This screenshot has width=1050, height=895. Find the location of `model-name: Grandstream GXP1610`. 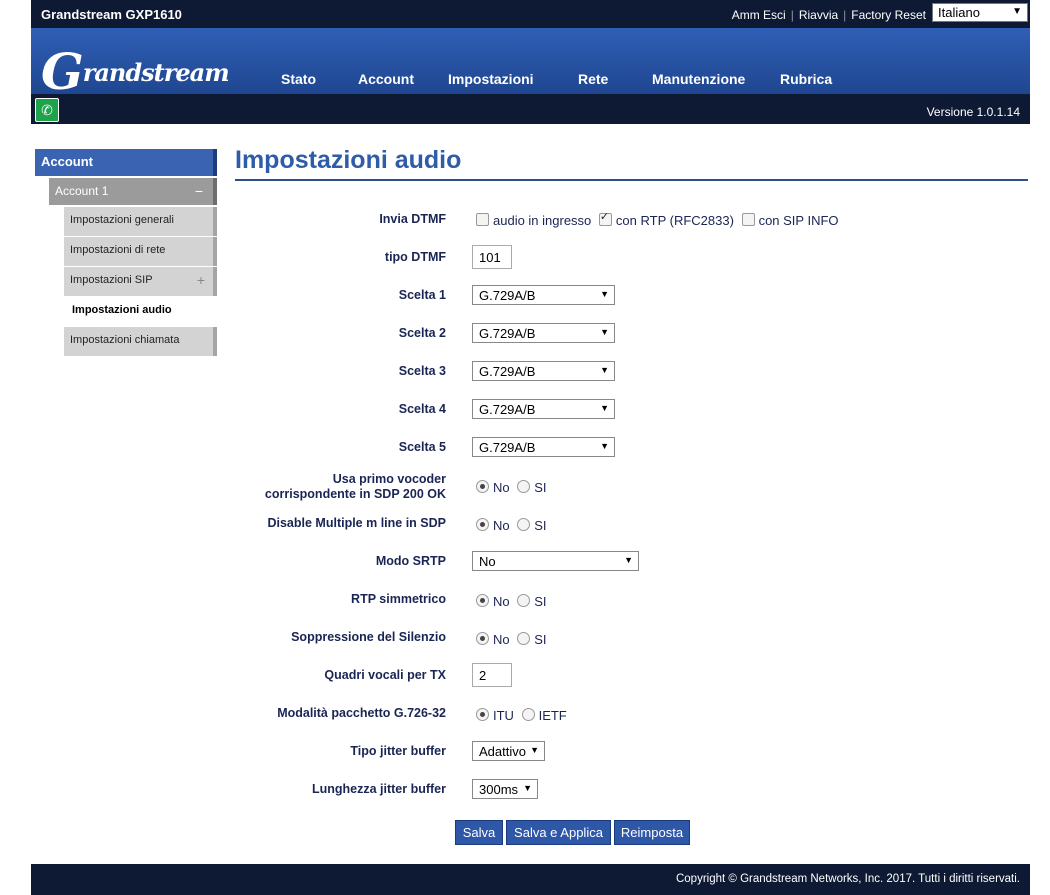

model-name: Grandstream GXP1610 is located at coordinates (111, 14).